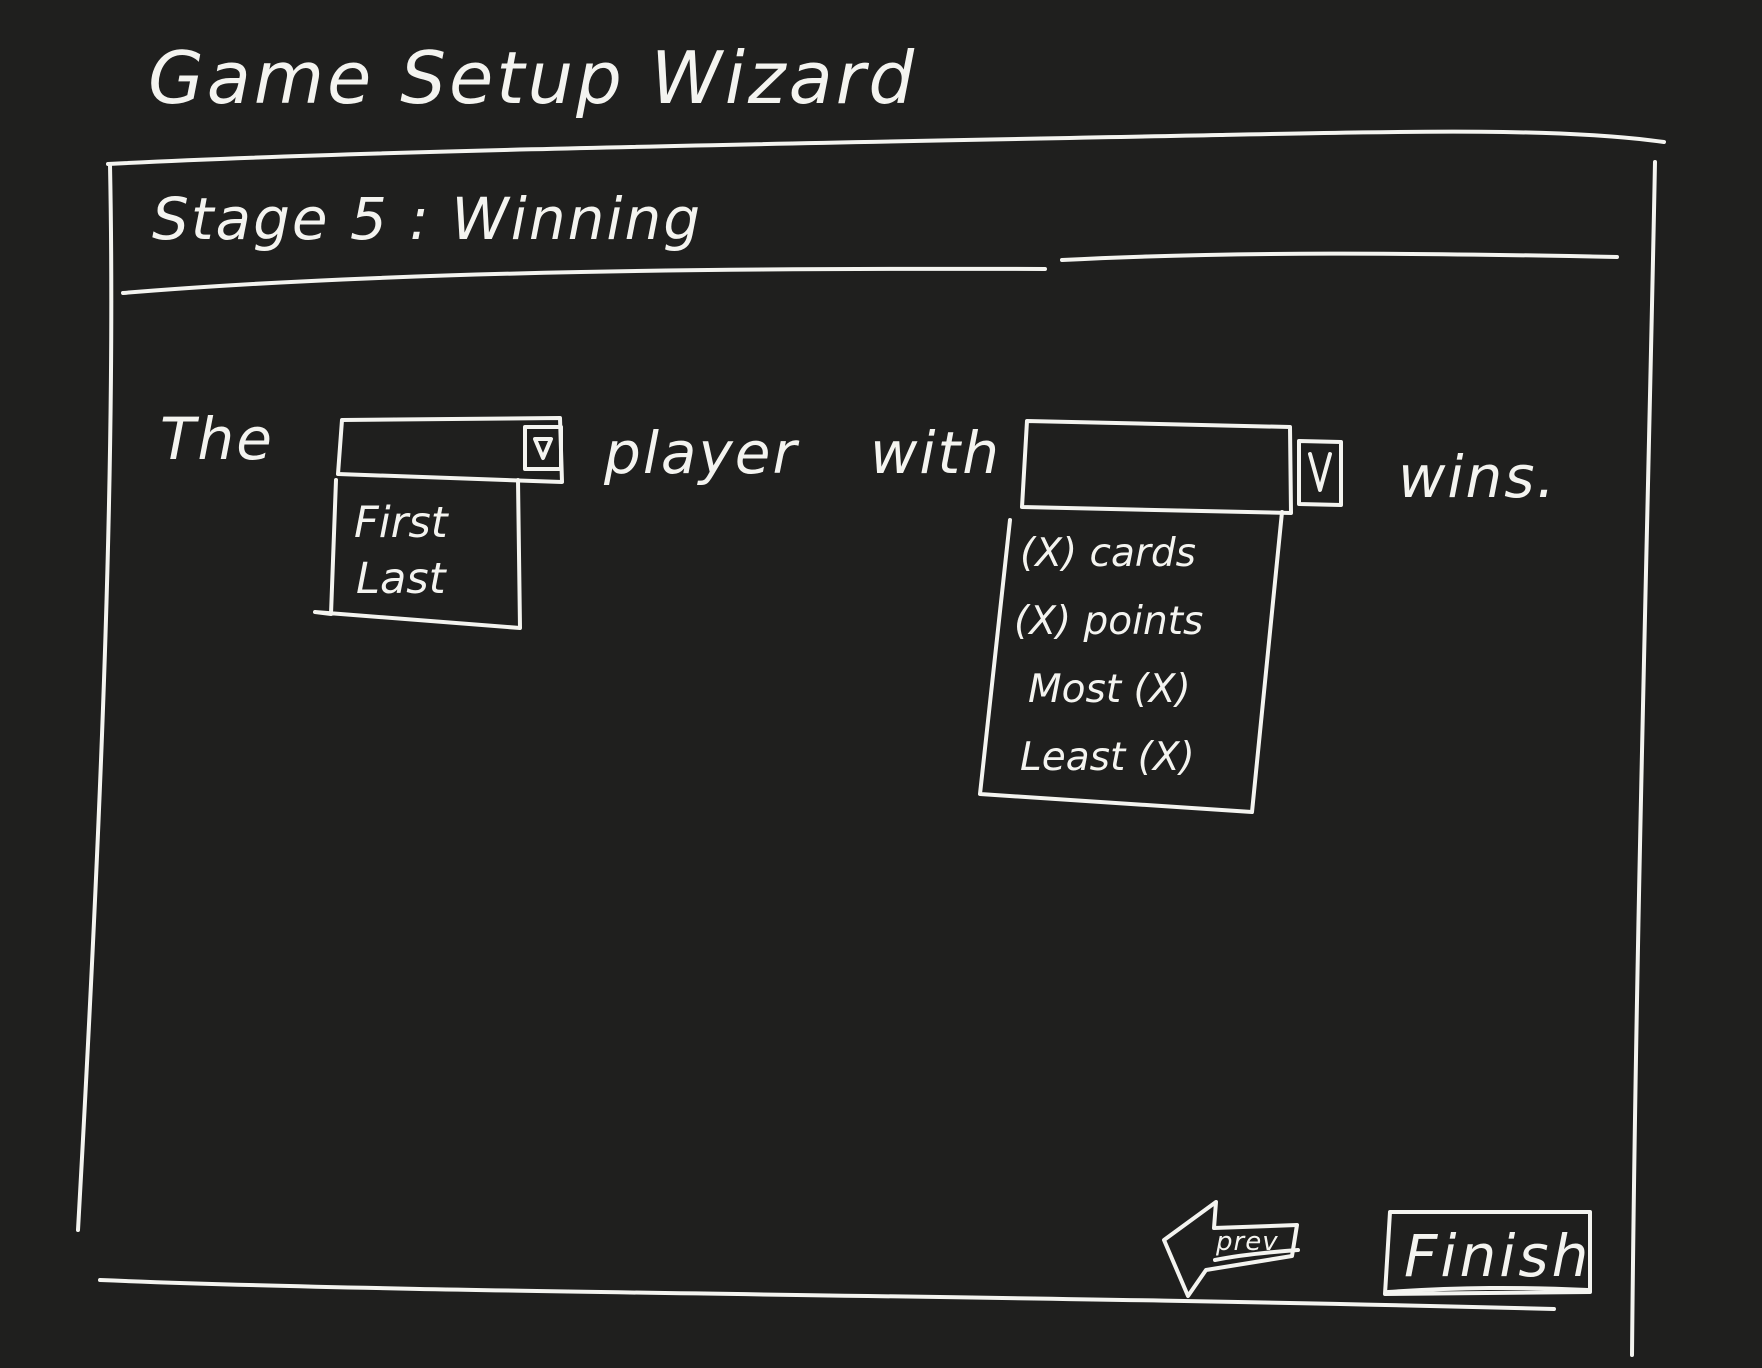  What do you see at coordinates (1108, 621) in the screenshot?
I see `condition-option-points: (X) points` at bounding box center [1108, 621].